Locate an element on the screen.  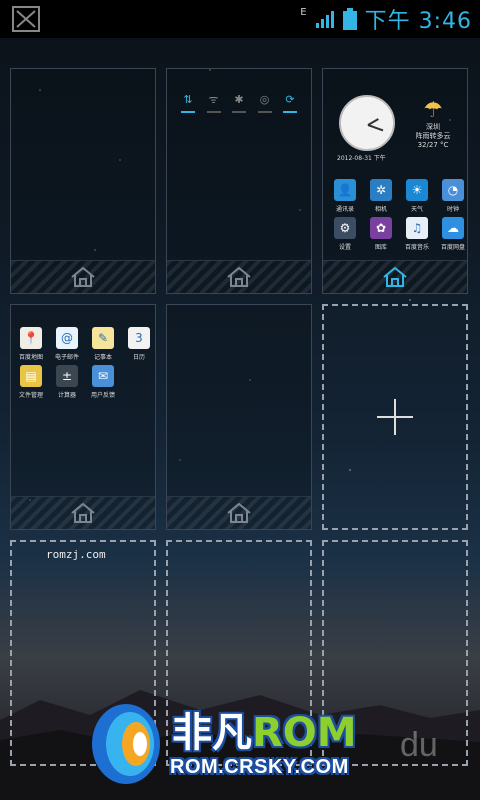
app-label: 时钟 is located at coordinates (452, 209).